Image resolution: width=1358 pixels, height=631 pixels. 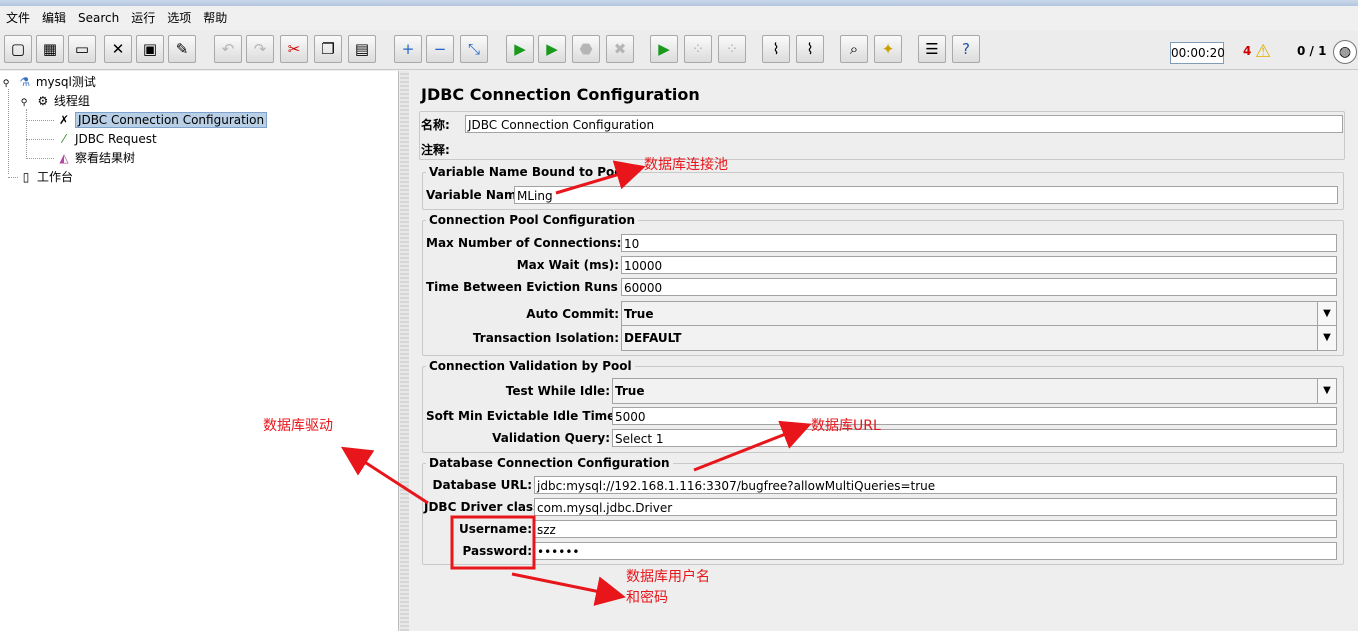 I want to click on warning-icon: ⚠, so click(x=1263, y=51).